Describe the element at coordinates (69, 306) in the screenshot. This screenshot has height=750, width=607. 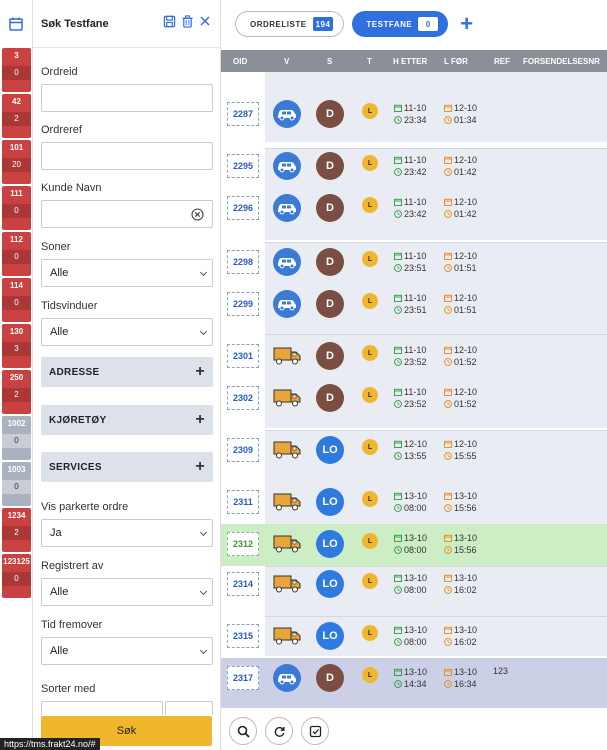
I see `tidsvinduer-label: Tidsvinduer` at that location.